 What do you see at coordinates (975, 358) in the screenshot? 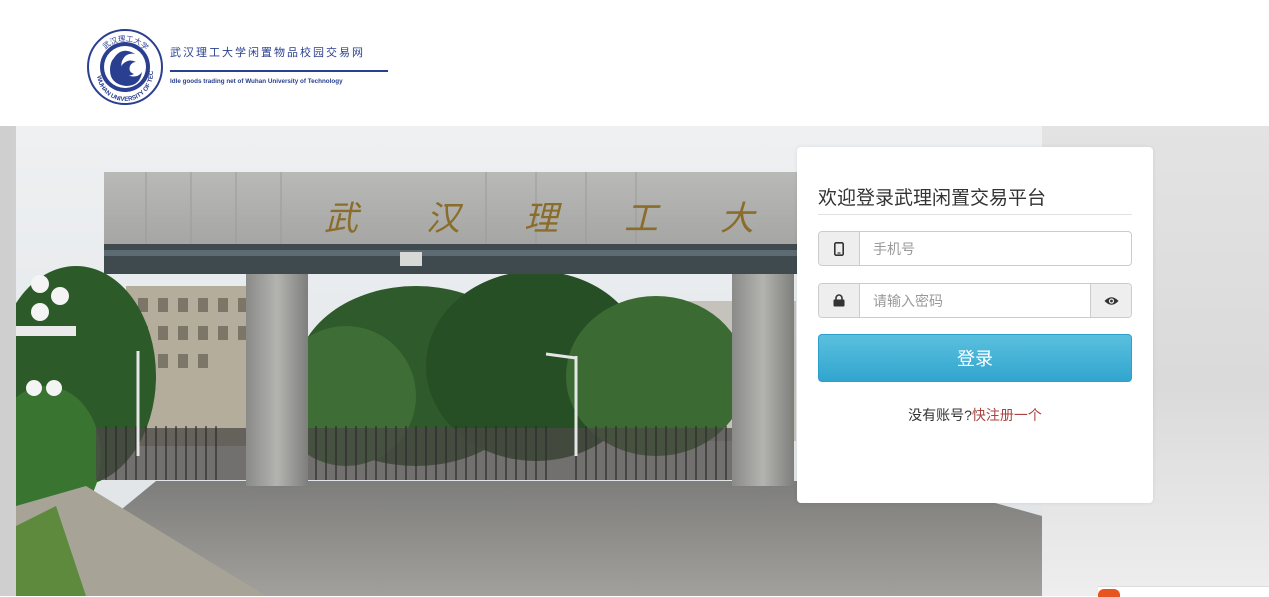
I see `login-button: 登录` at bounding box center [975, 358].